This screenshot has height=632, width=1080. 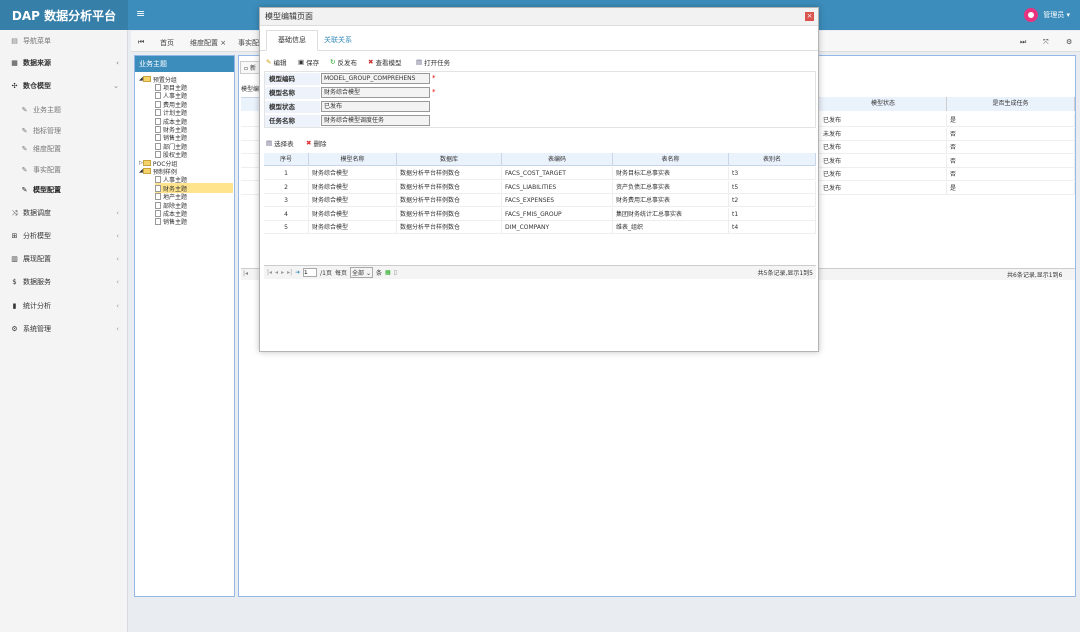 What do you see at coordinates (1011, 104) in the screenshot?
I see `col-generate-task: 是否生成任务` at bounding box center [1011, 104].